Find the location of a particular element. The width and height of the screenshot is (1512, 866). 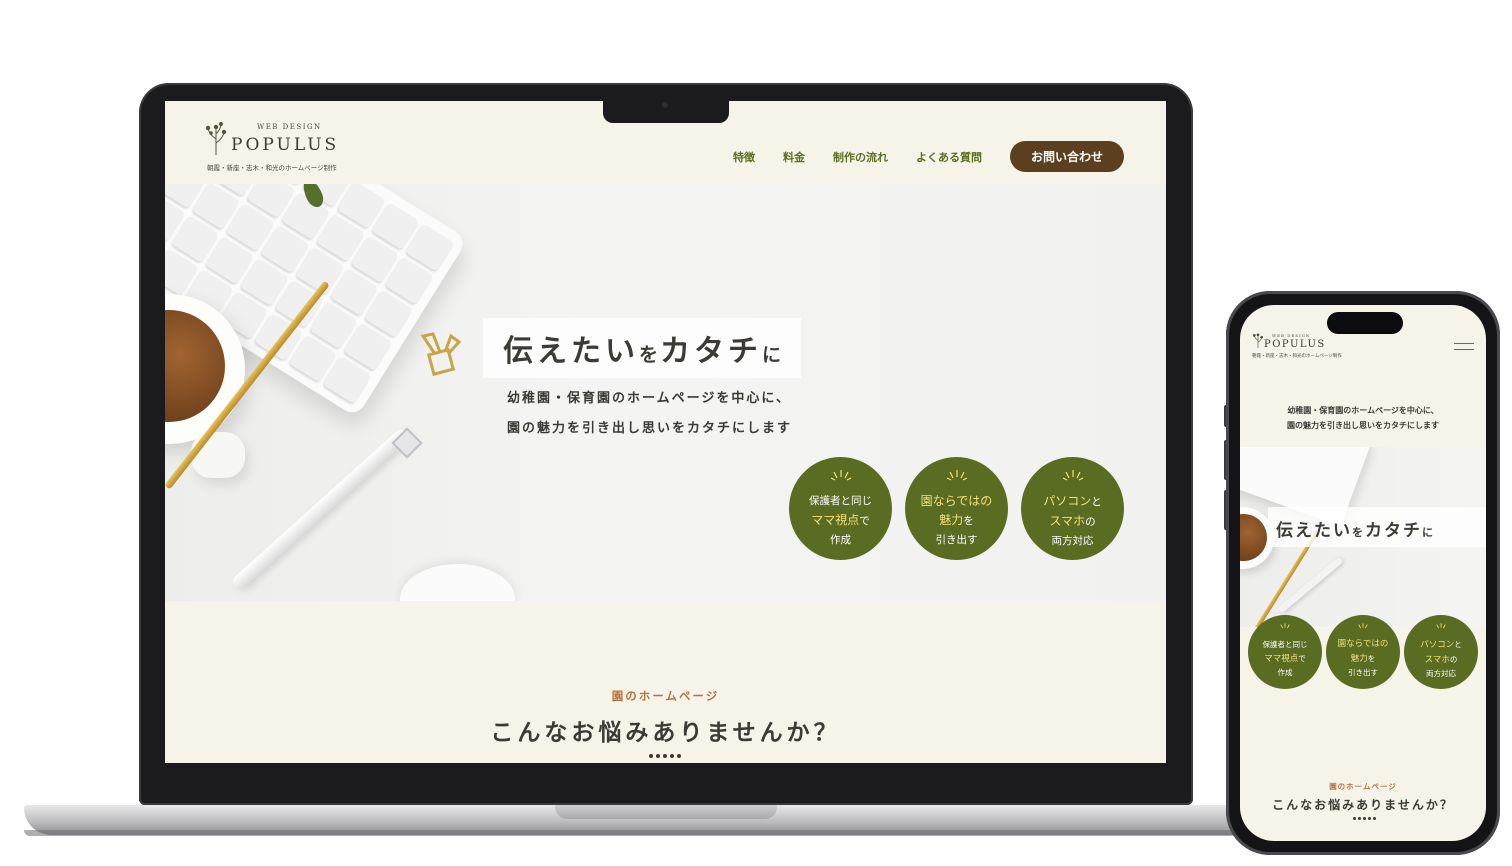

menu-icon is located at coordinates (1464, 346).